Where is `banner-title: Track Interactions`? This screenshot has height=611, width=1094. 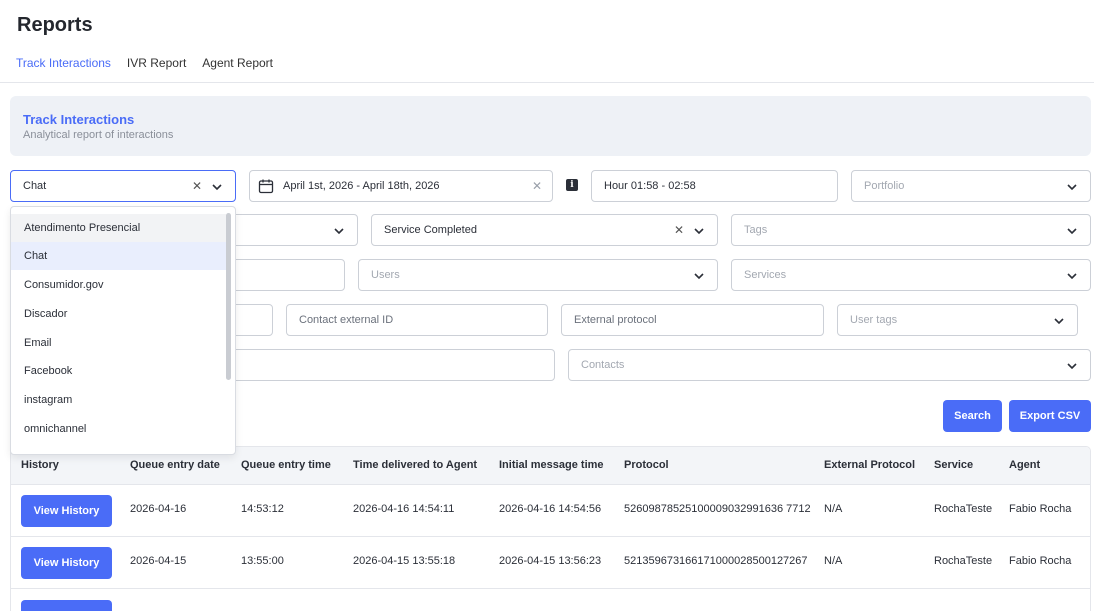
banner-title: Track Interactions is located at coordinates (79, 119).